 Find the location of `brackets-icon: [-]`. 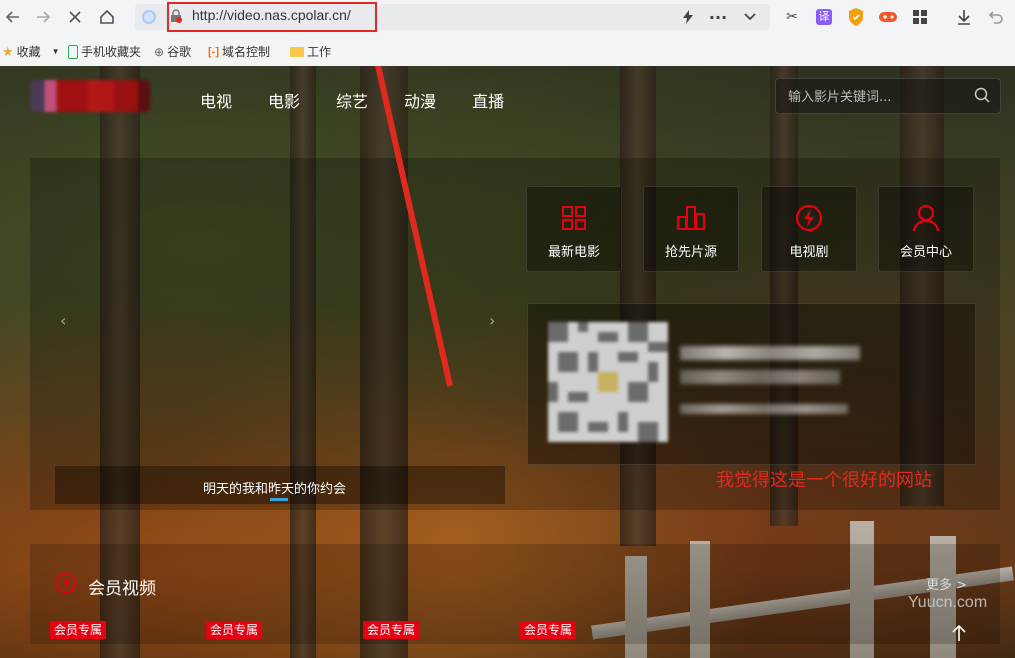

brackets-icon: [-] is located at coordinates (213, 51).